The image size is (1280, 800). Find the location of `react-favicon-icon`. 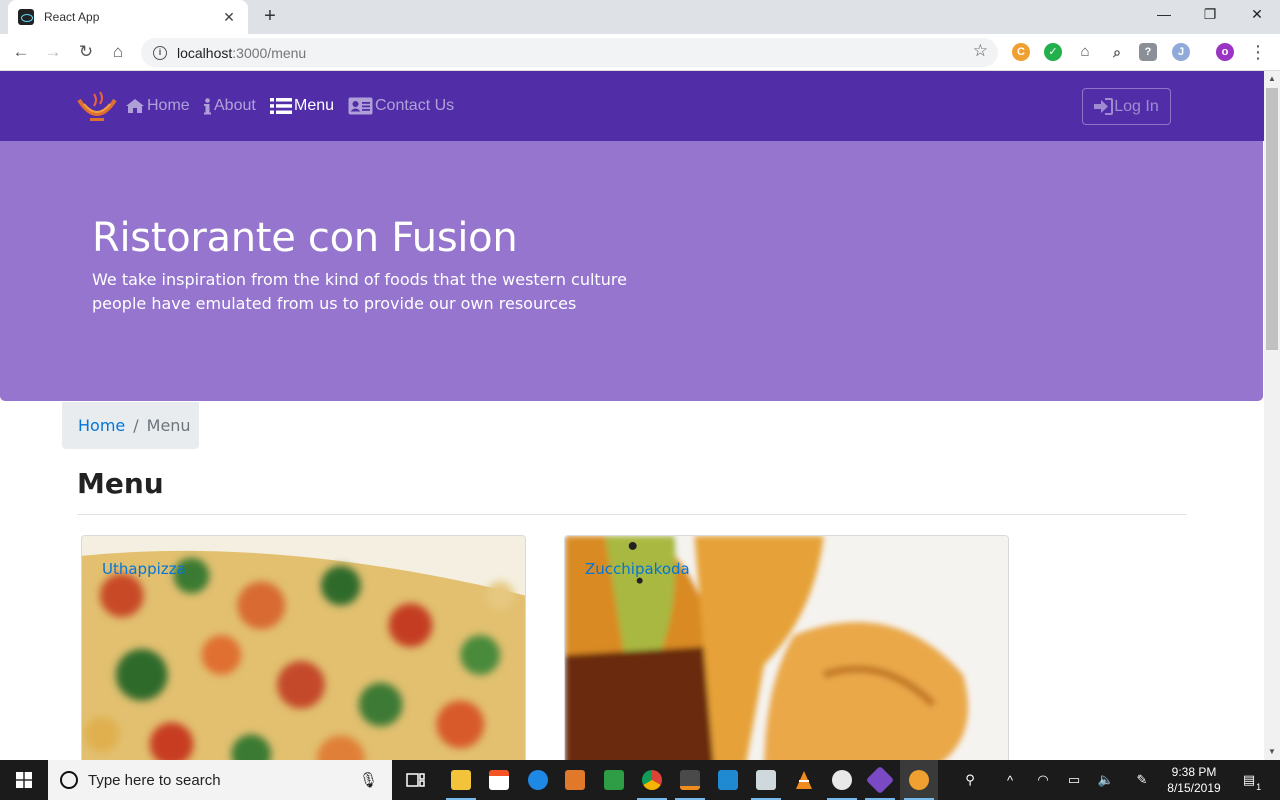

react-favicon-icon is located at coordinates (26, 17).